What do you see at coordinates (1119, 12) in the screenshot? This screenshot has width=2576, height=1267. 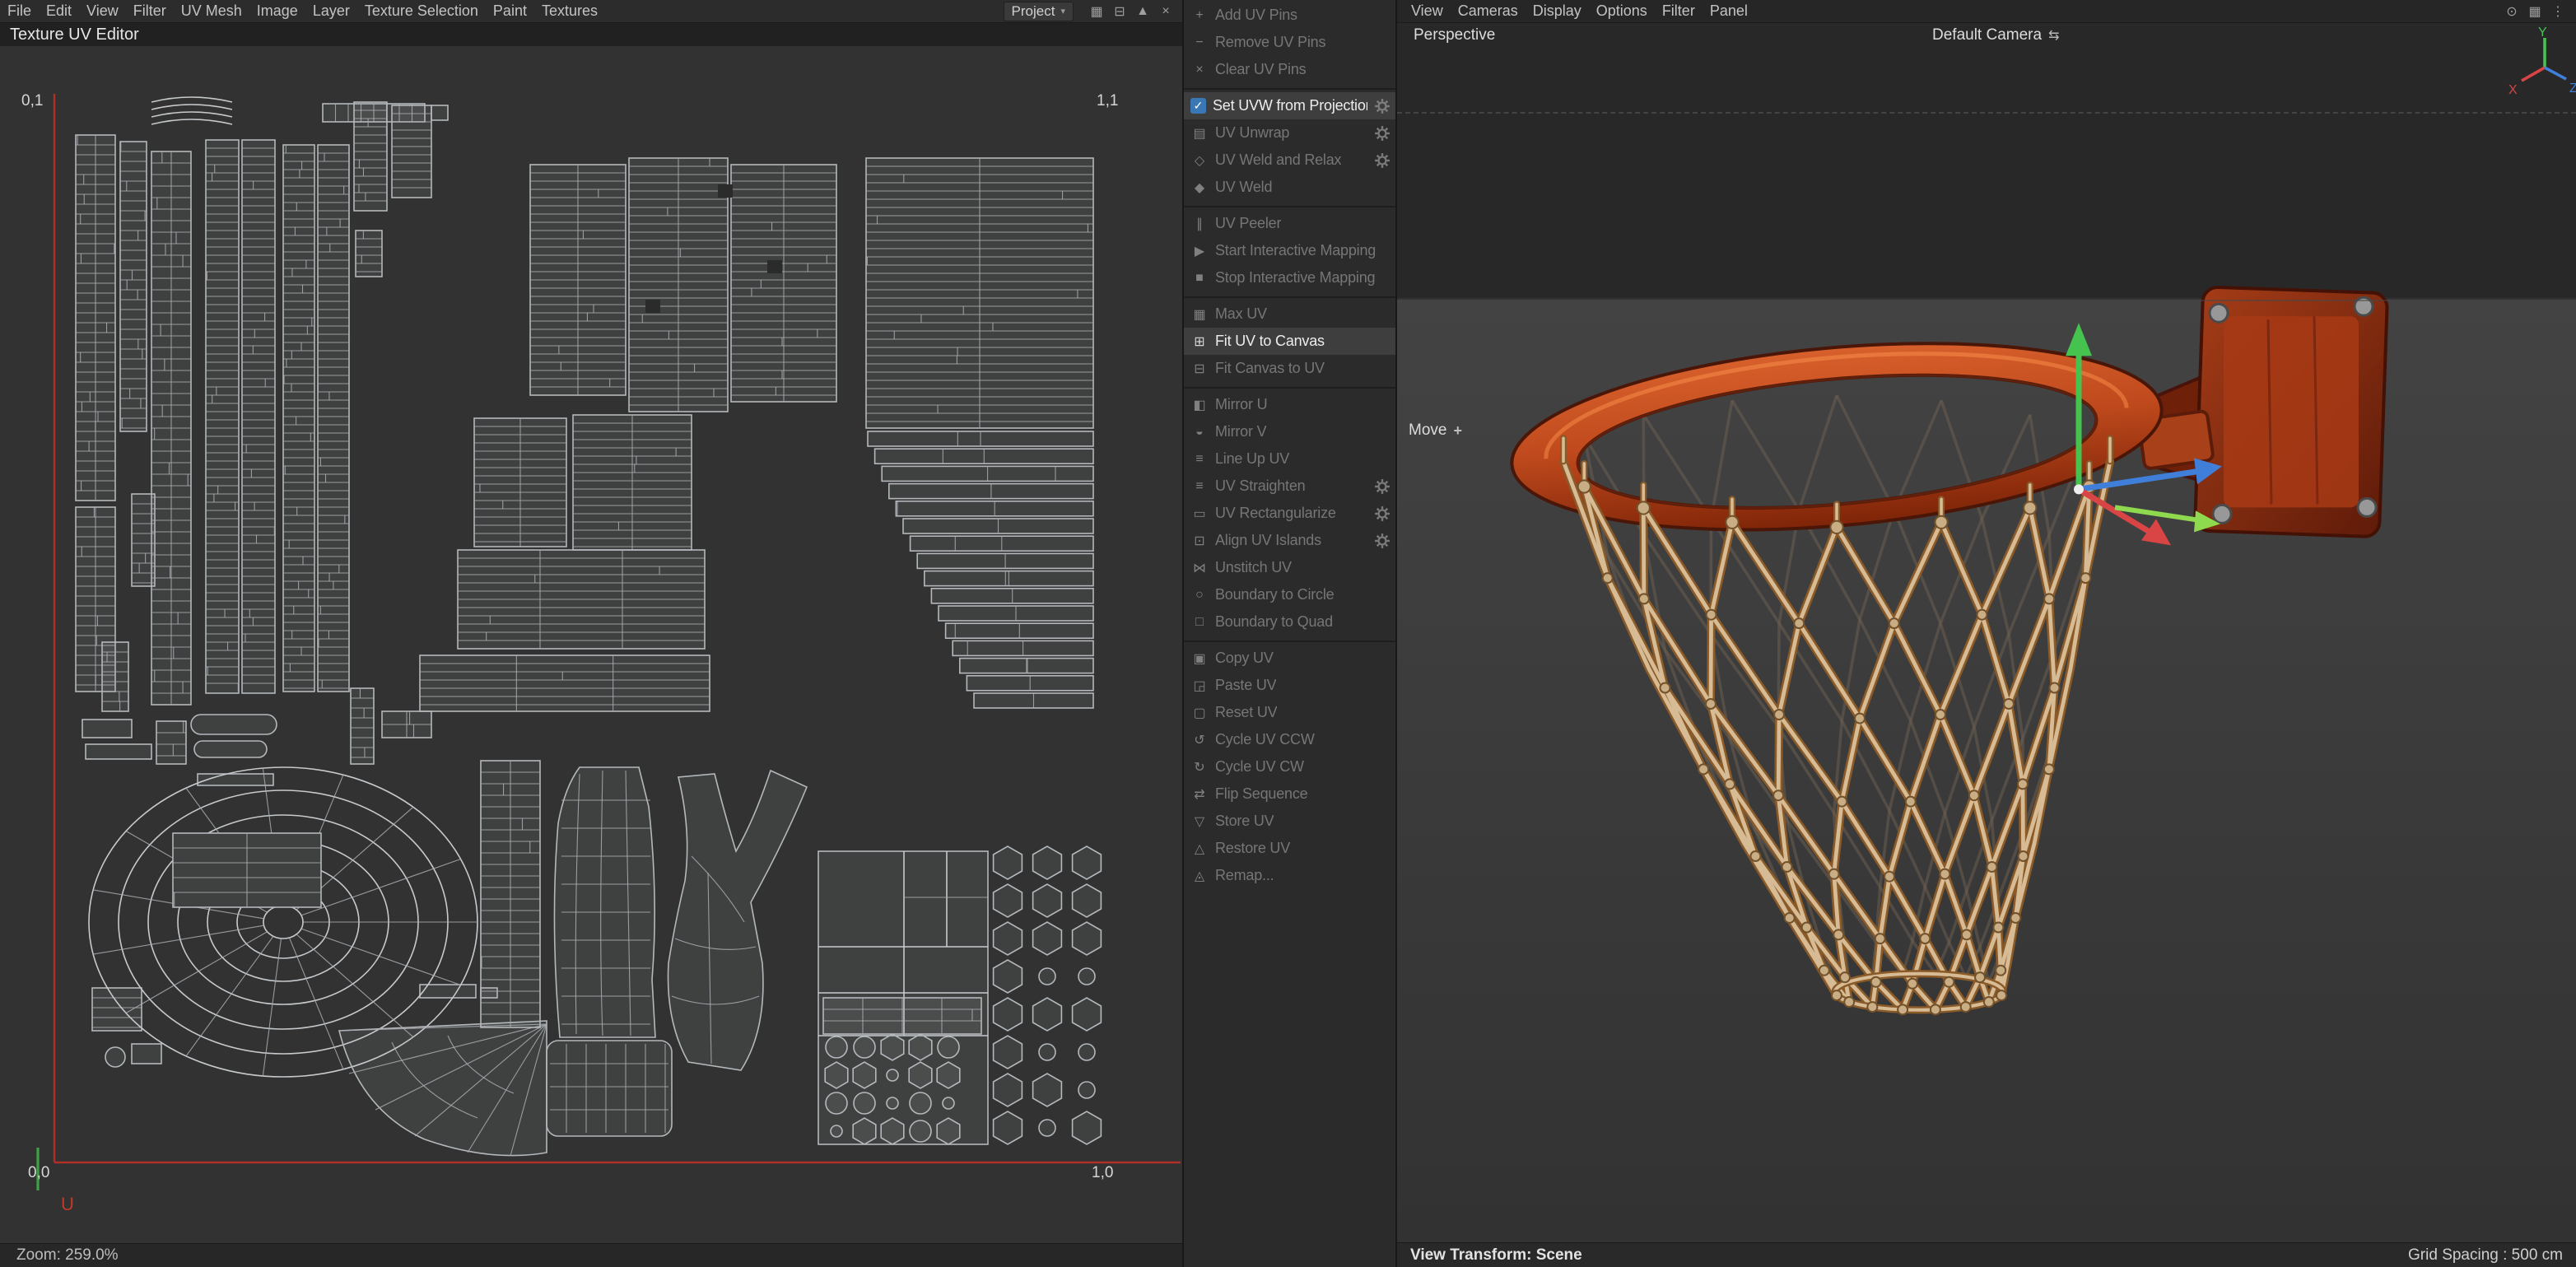 I see `dock-icon: ⊟` at bounding box center [1119, 12].